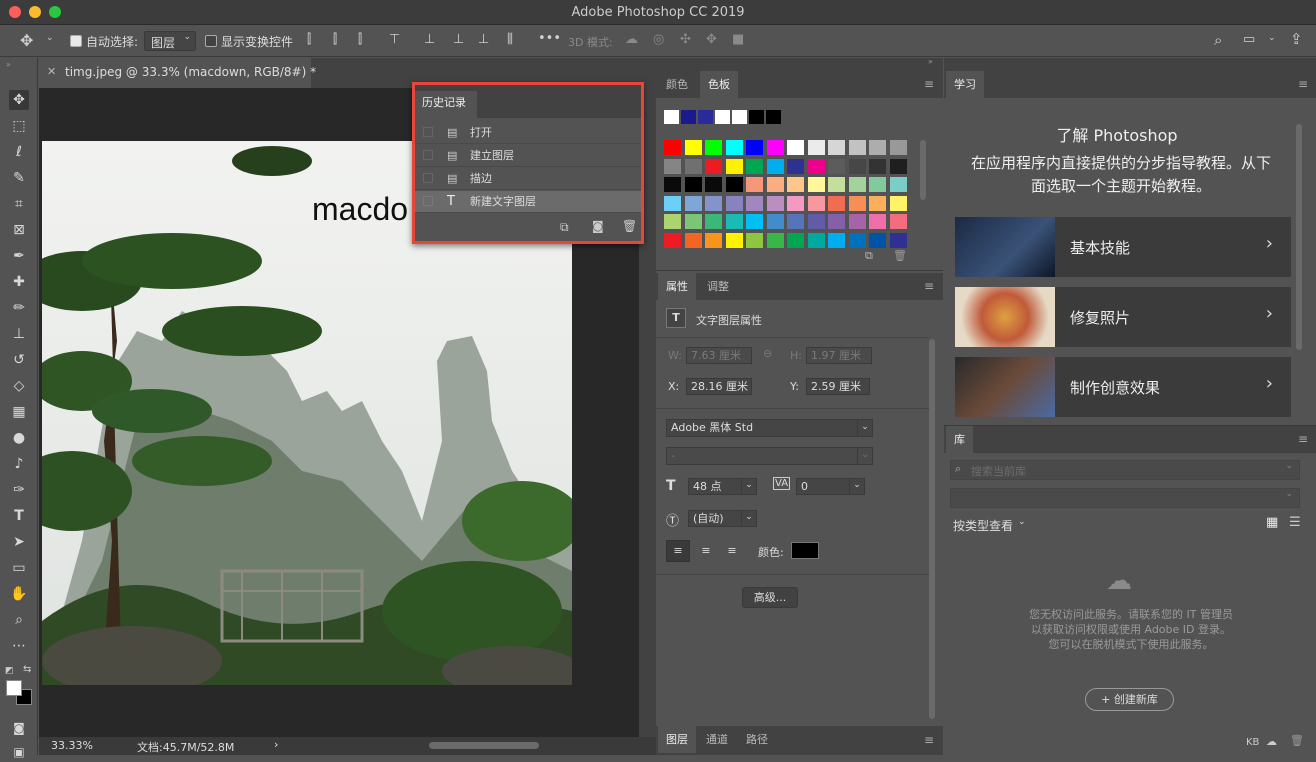 The height and width of the screenshot is (762, 1316). What do you see at coordinates (1125, 470) in the screenshot?
I see `library-search-input: ⌕ 搜索当前库 ⌄` at bounding box center [1125, 470].